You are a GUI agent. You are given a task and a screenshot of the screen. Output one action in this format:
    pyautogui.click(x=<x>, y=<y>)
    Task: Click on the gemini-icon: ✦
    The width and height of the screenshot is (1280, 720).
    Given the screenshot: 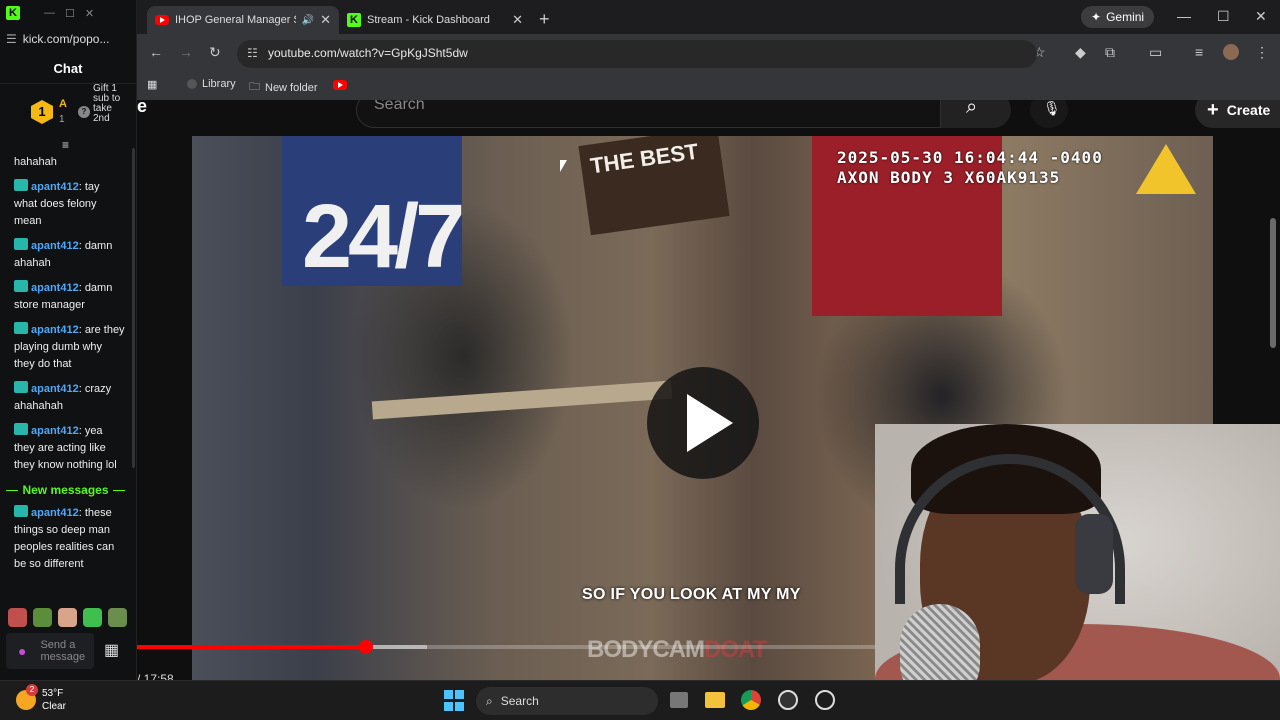 What is the action you would take?
    pyautogui.click(x=1096, y=17)
    